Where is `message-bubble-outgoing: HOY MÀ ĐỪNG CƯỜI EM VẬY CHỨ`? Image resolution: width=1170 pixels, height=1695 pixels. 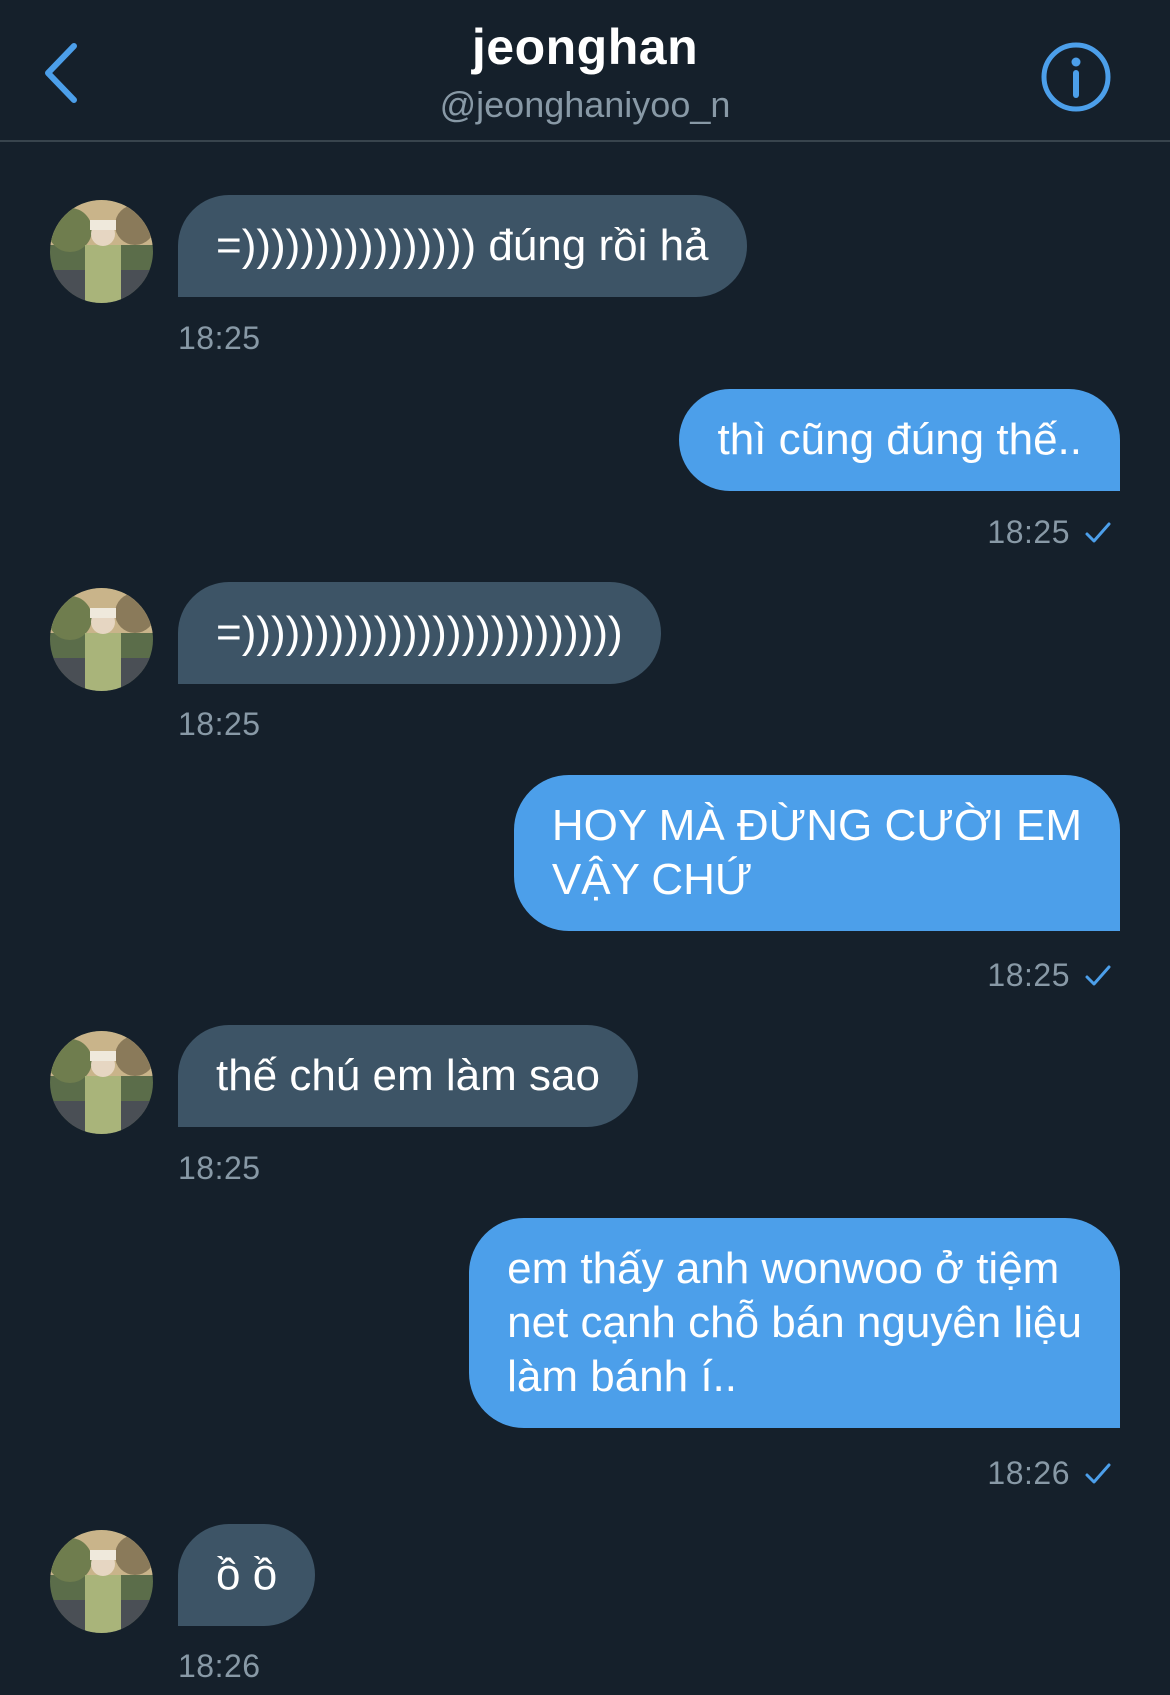 message-bubble-outgoing: HOY MÀ ĐỪNG CƯỜI EM VẬY CHỨ is located at coordinates (816, 853).